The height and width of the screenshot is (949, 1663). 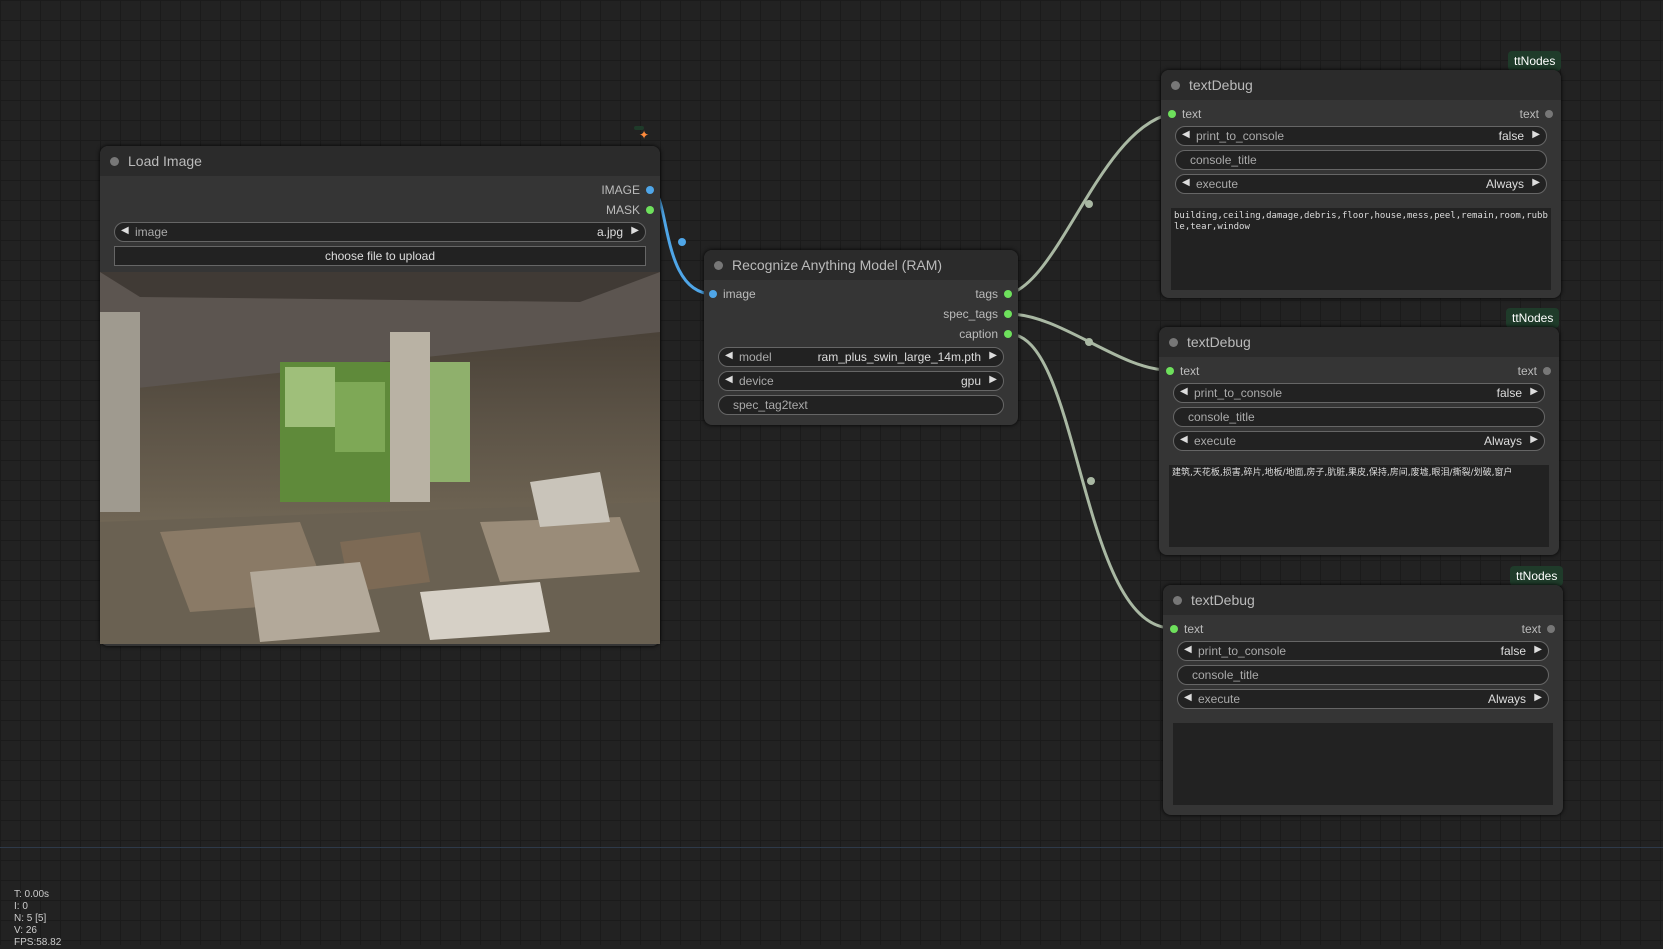 I want to click on fox-icon: ✦, so click(x=644, y=135).